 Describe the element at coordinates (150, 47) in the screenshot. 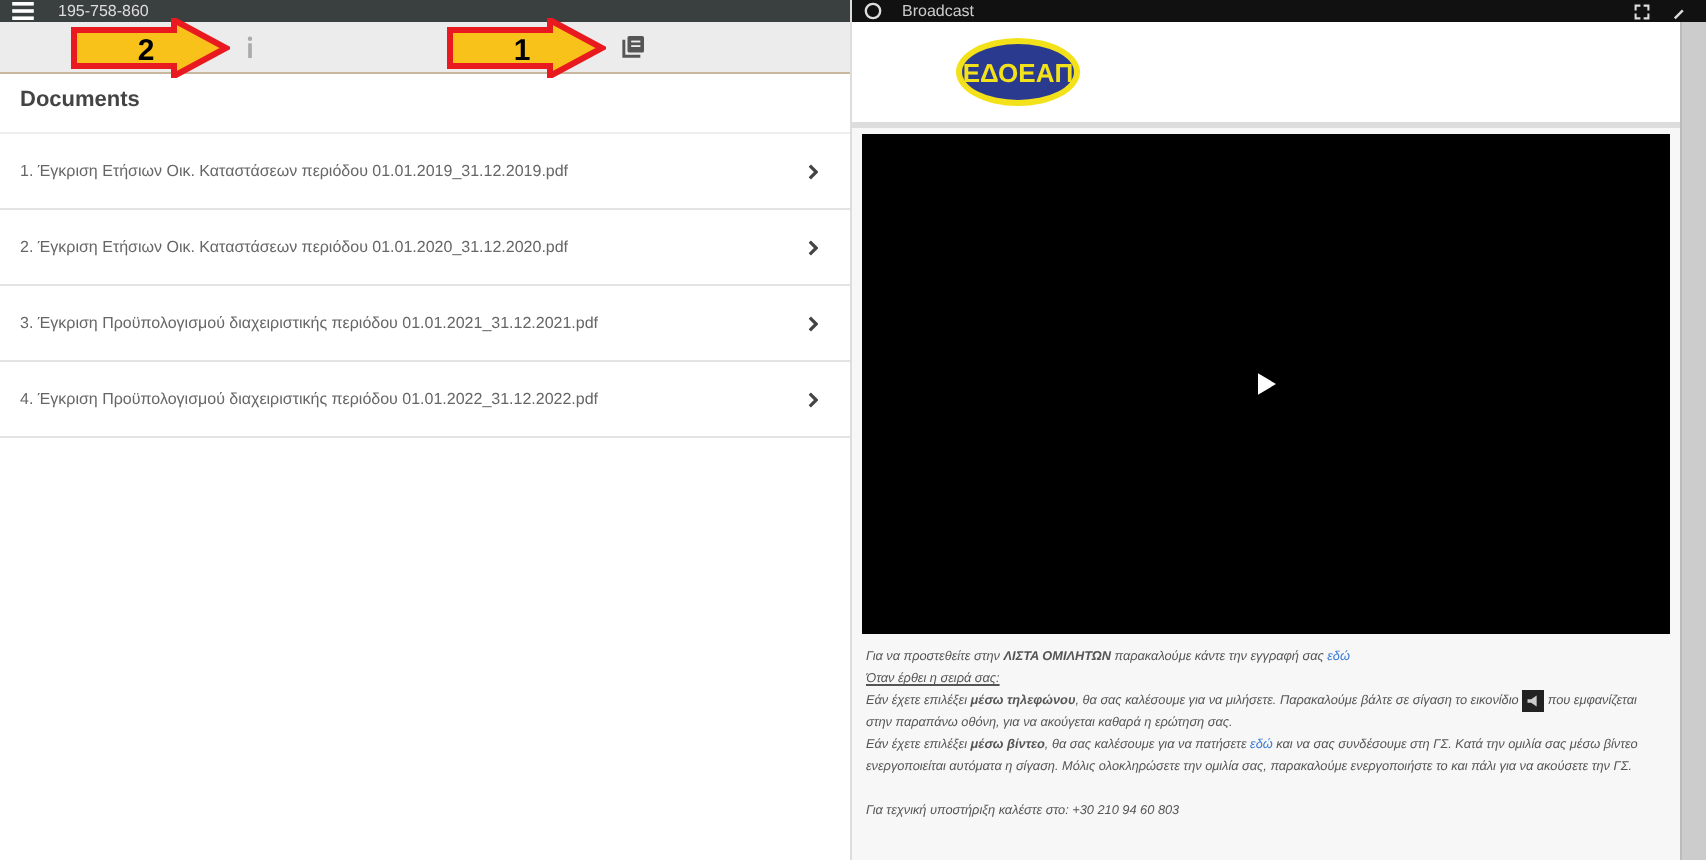

I see `annotation-arrow: 2` at that location.